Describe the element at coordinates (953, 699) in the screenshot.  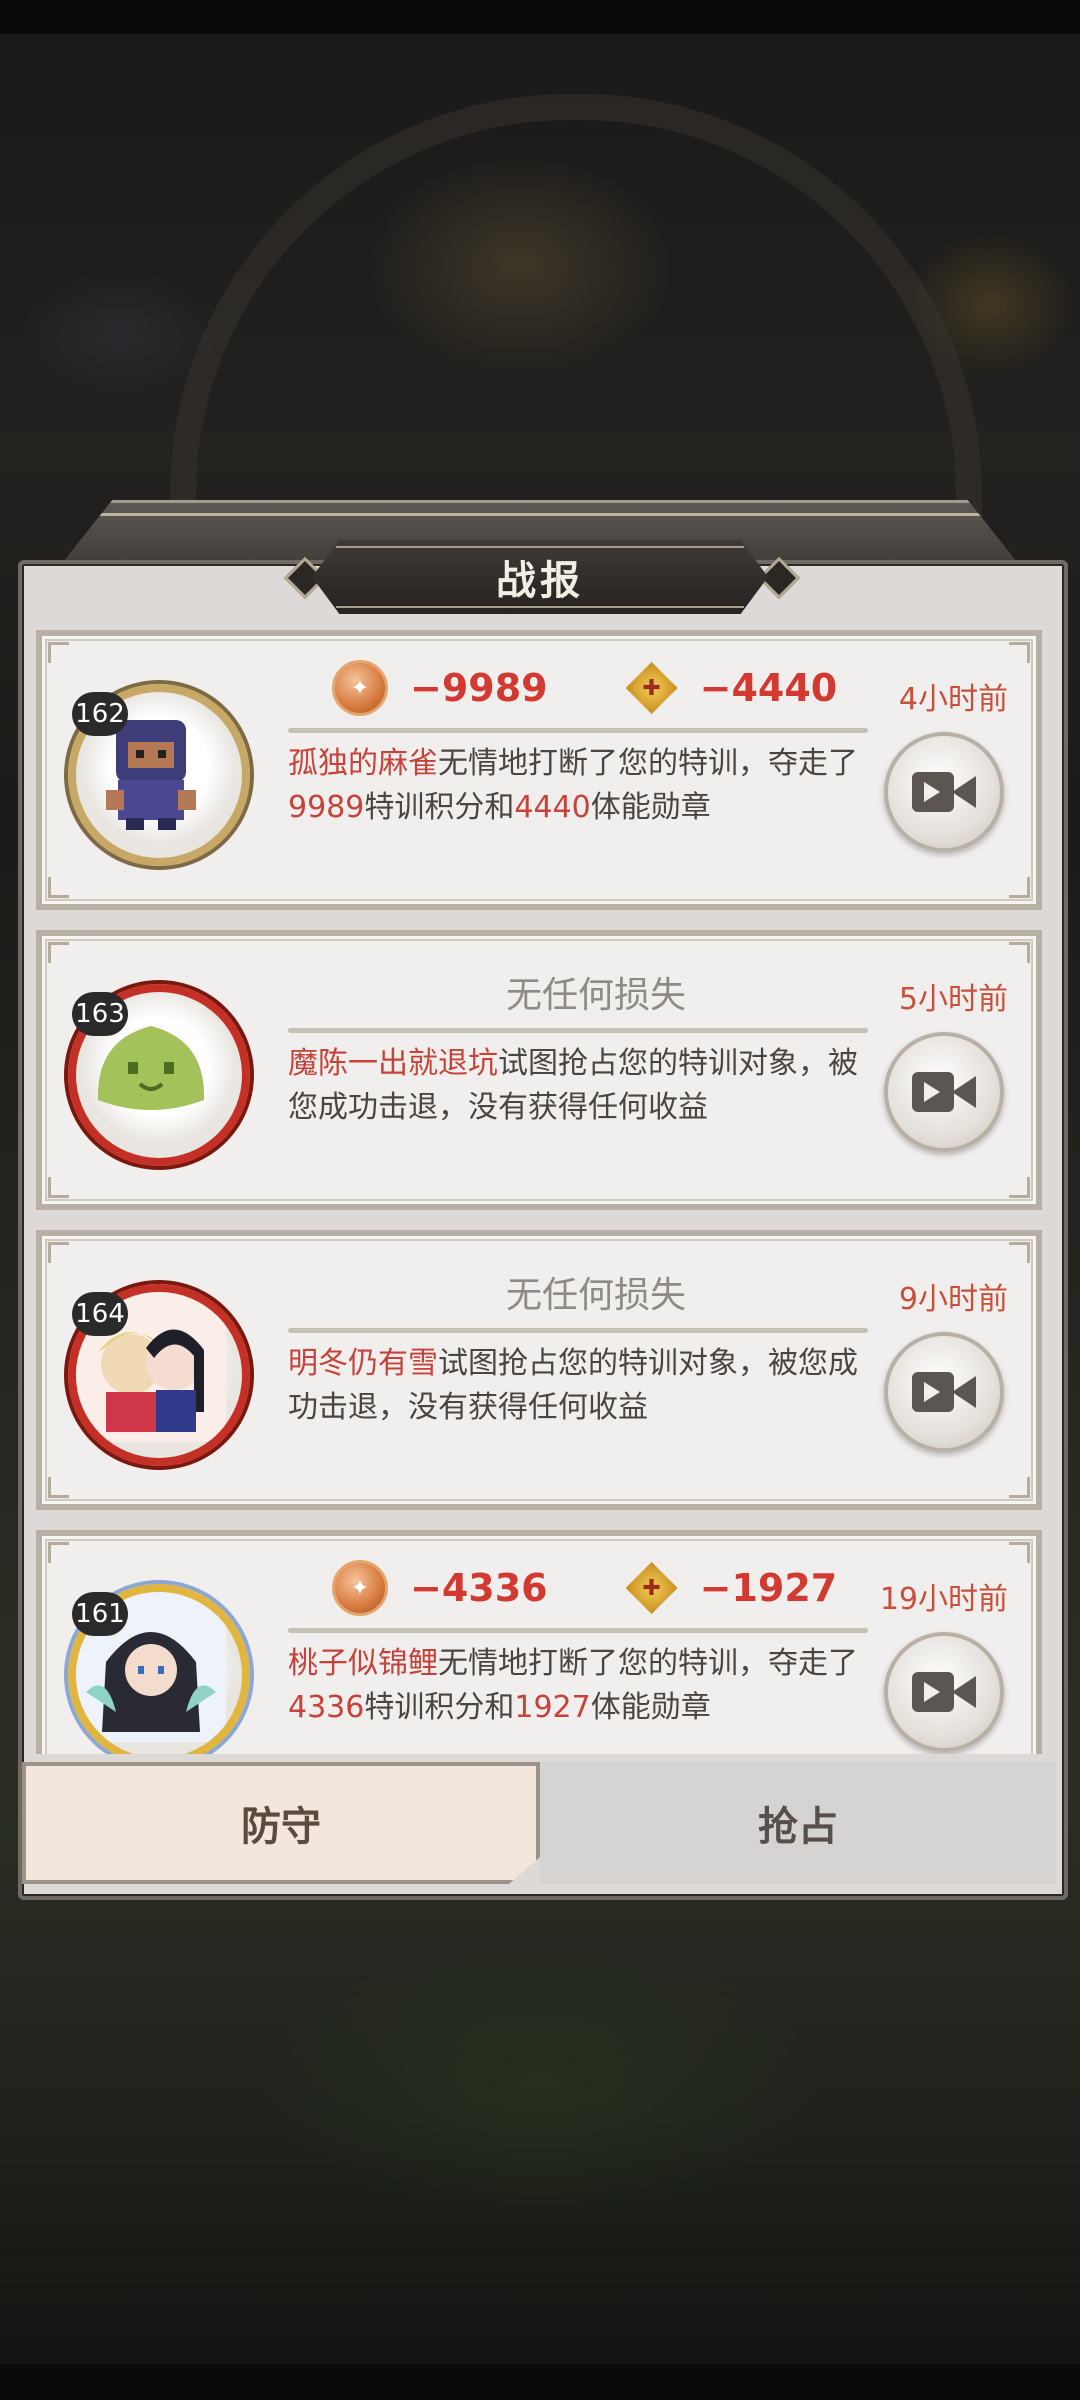
I see `report-time: 4小时前` at that location.